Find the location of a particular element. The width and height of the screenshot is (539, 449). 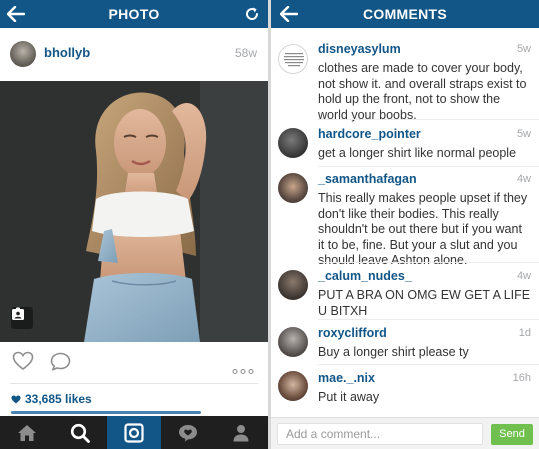

ellipsis-icon is located at coordinates (243, 371).